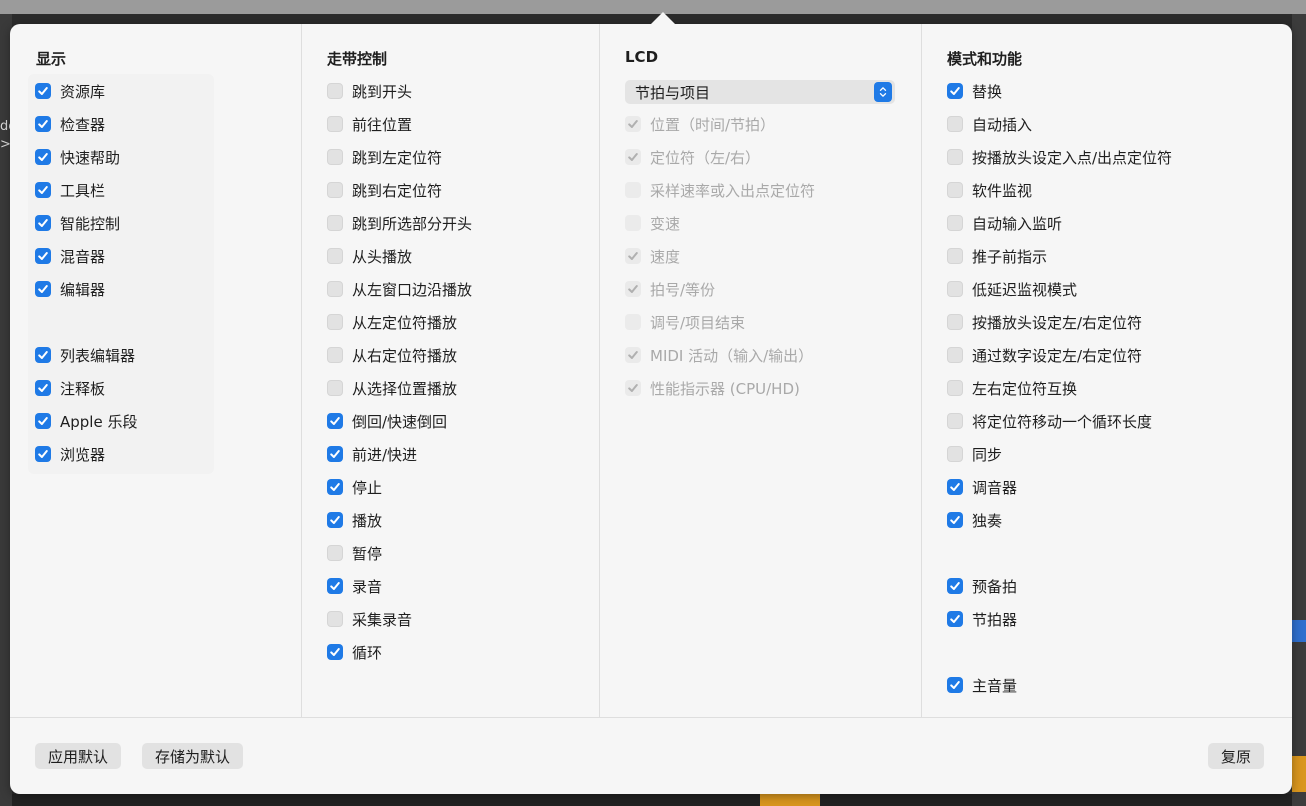  Describe the element at coordinates (78, 756) in the screenshot. I see `apply-default-button: 应用默认` at that location.